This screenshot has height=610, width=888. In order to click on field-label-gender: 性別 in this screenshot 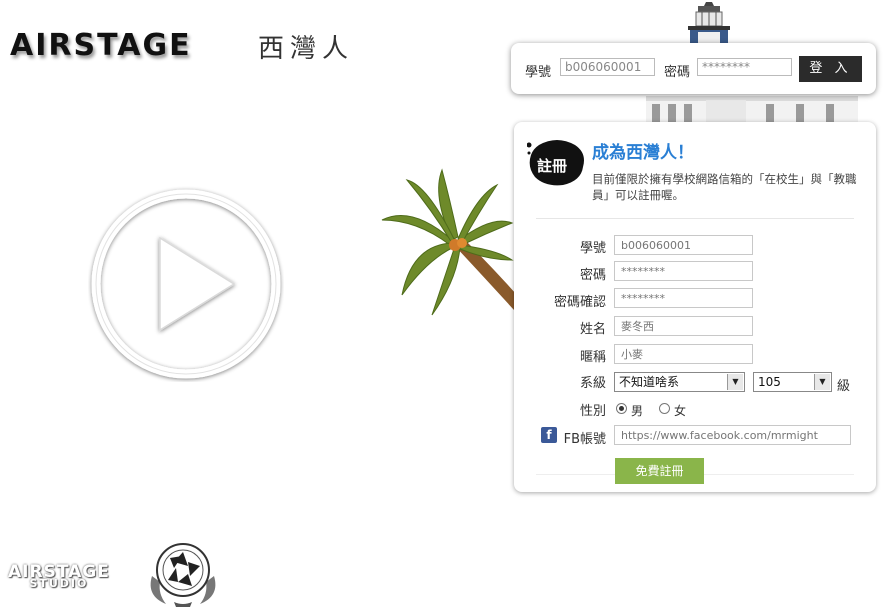, I will do `click(592, 411)`.